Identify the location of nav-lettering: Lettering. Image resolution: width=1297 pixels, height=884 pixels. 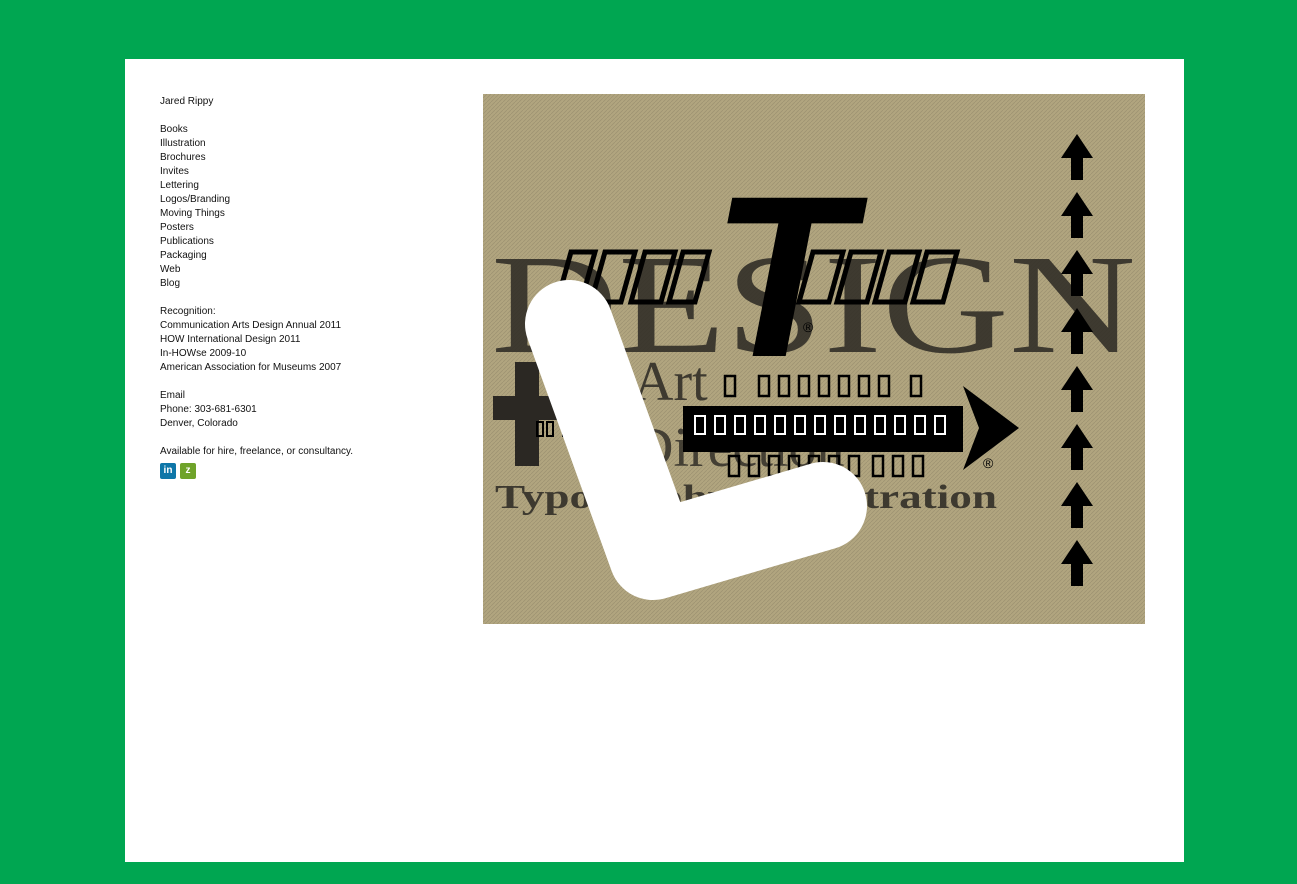
(310, 186).